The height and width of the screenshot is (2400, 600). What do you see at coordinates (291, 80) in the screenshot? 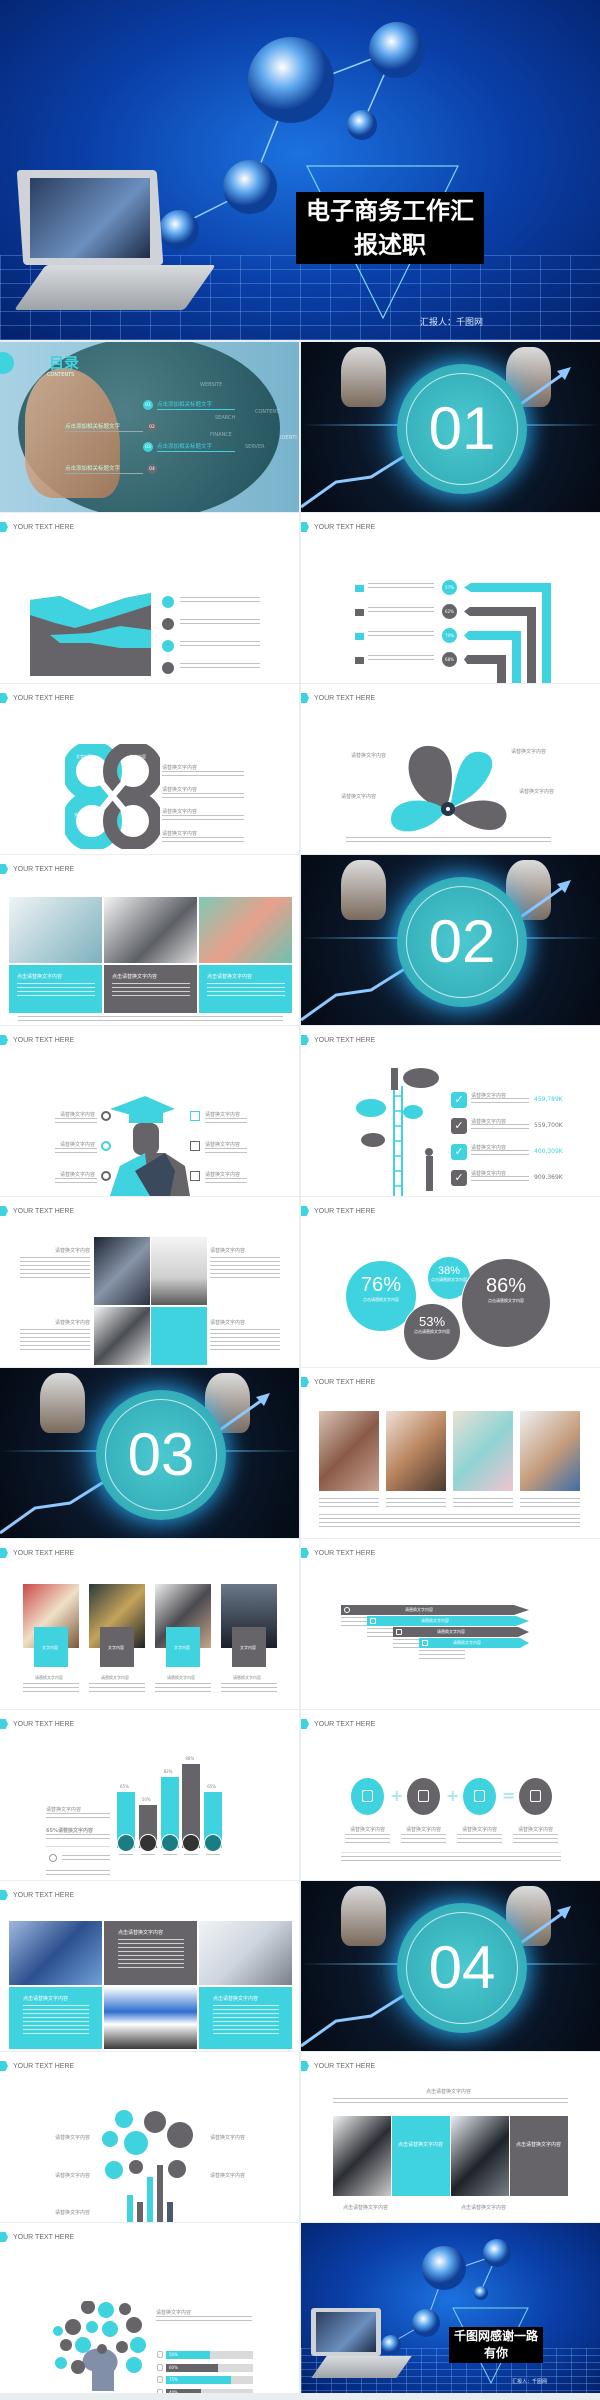
I see `globe-sphere` at bounding box center [291, 80].